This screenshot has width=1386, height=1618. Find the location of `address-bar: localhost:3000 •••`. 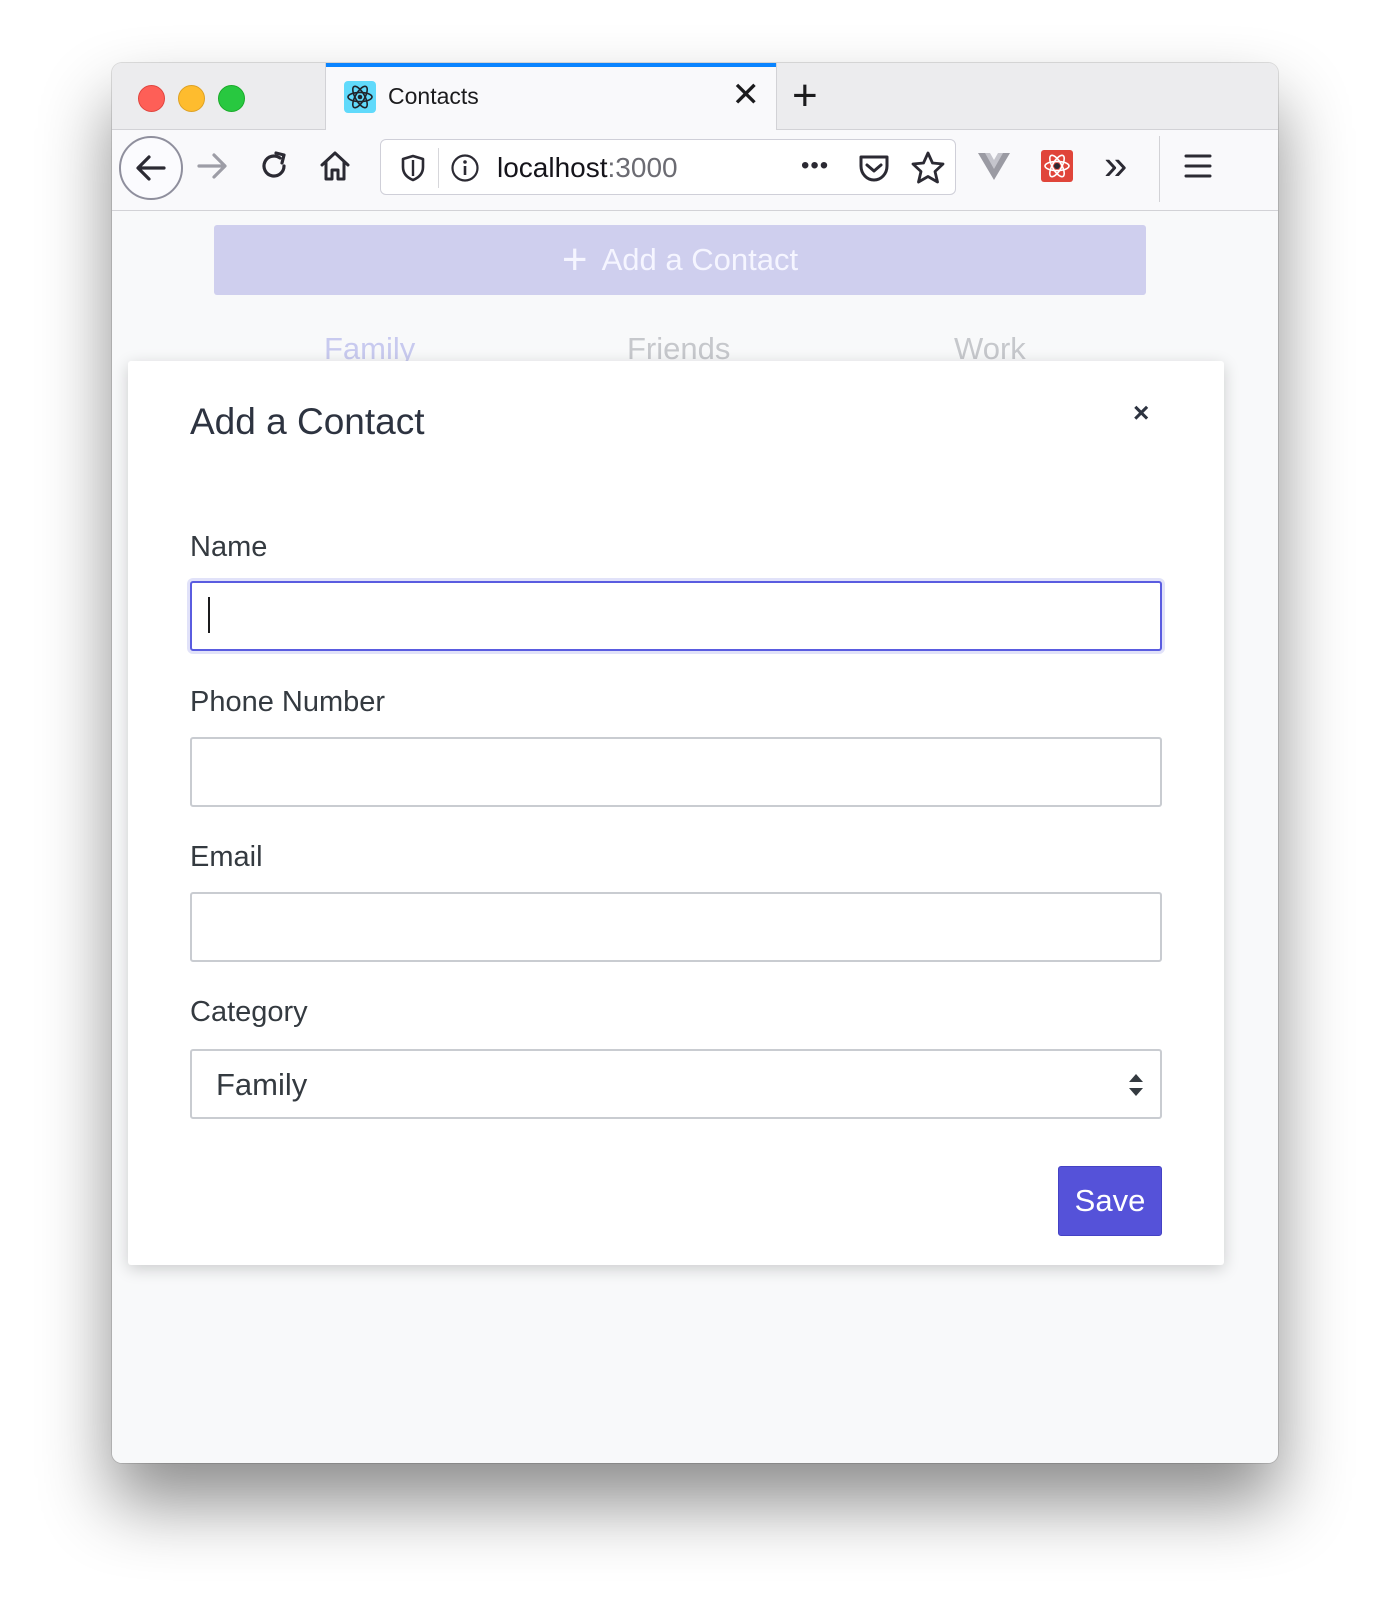

address-bar: localhost:3000 ••• is located at coordinates (668, 167).